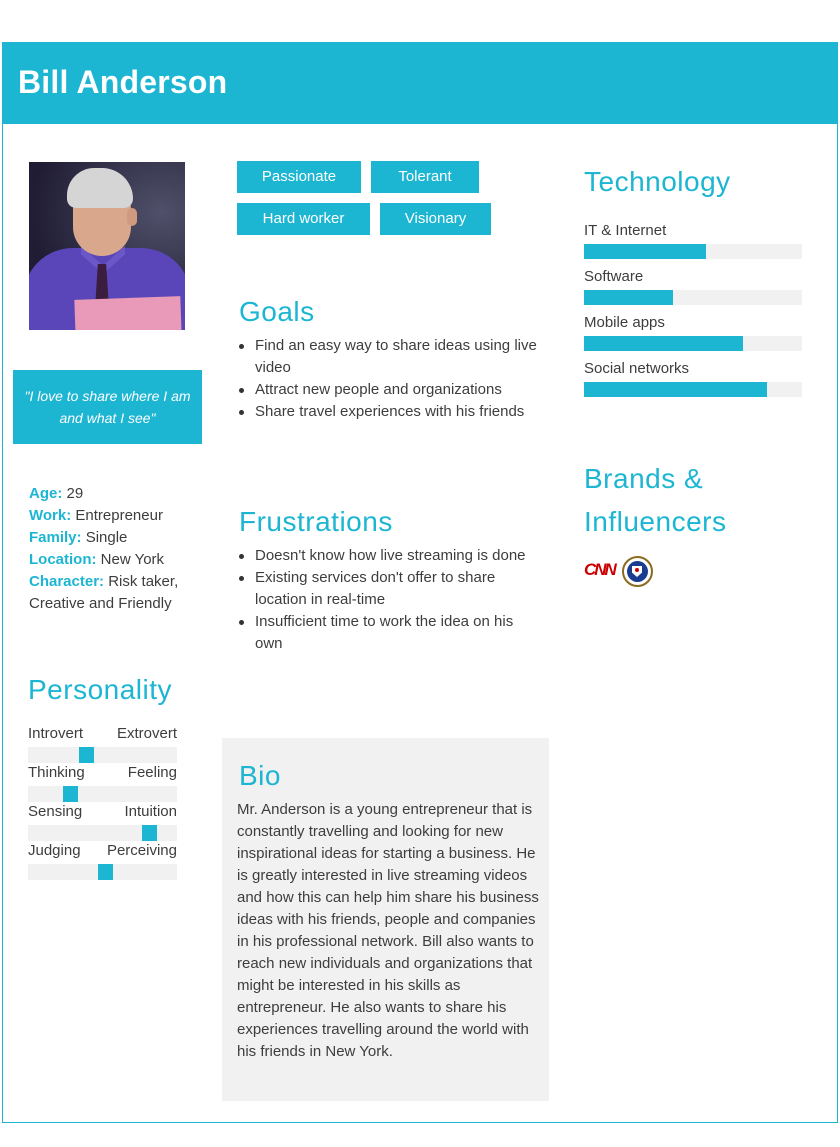 Image resolution: width=840 pixels, height=1147 pixels. Describe the element at coordinates (43, 493) in the screenshot. I see `demographic-label: Age` at that location.